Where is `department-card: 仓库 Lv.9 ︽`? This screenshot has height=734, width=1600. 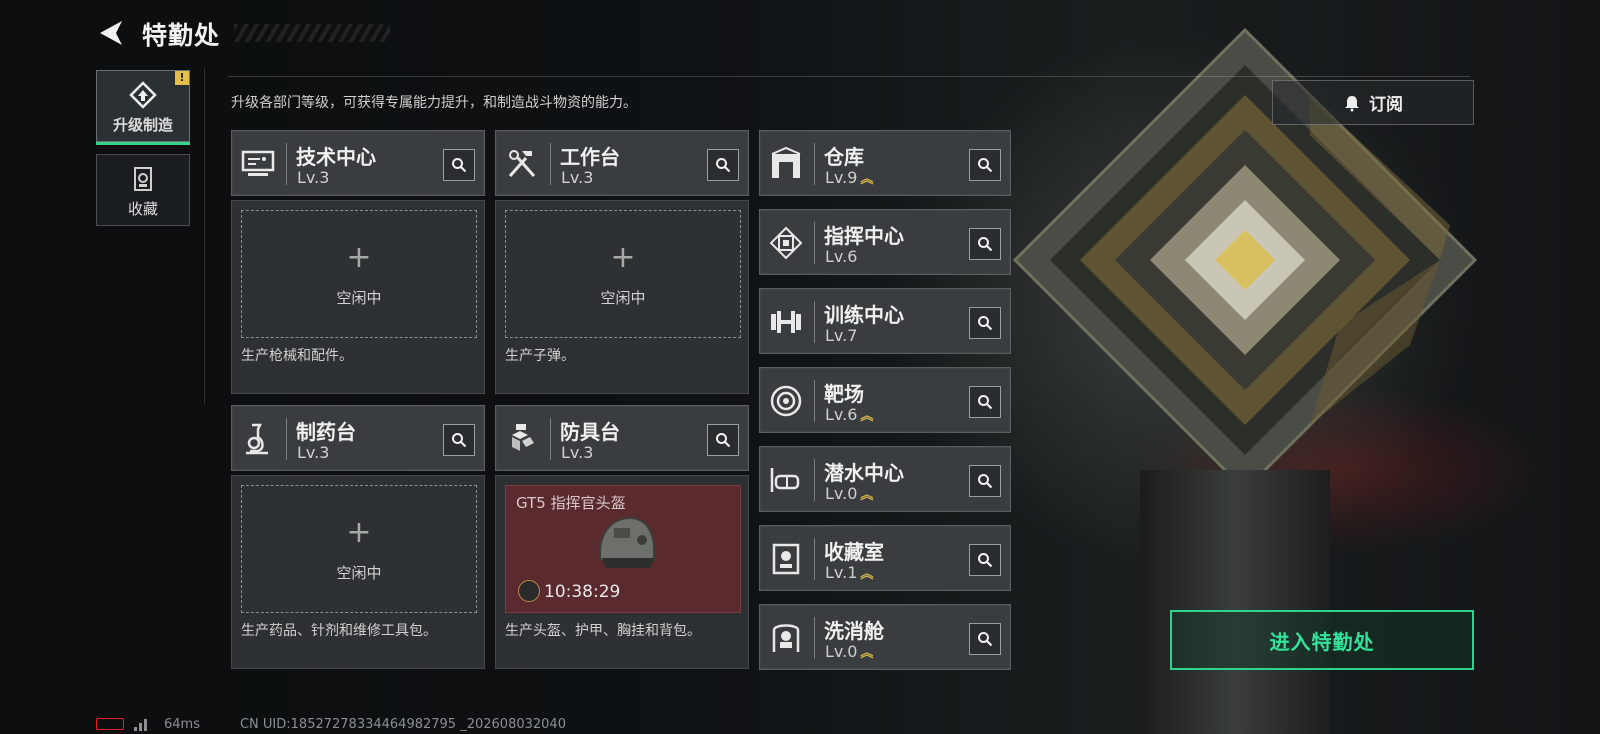
department-card: 仓库 Lv.9 ︽ is located at coordinates (885, 163).